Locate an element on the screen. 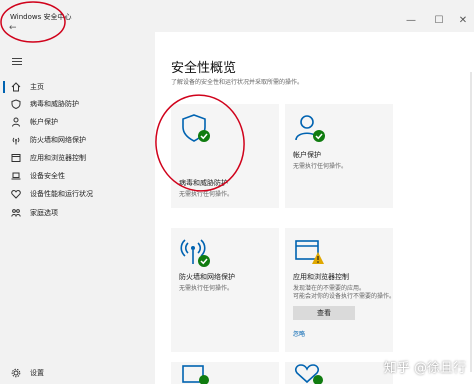  title-bar: Windows 安全中心 ← — ☐ ✕ is located at coordinates (237, 16).